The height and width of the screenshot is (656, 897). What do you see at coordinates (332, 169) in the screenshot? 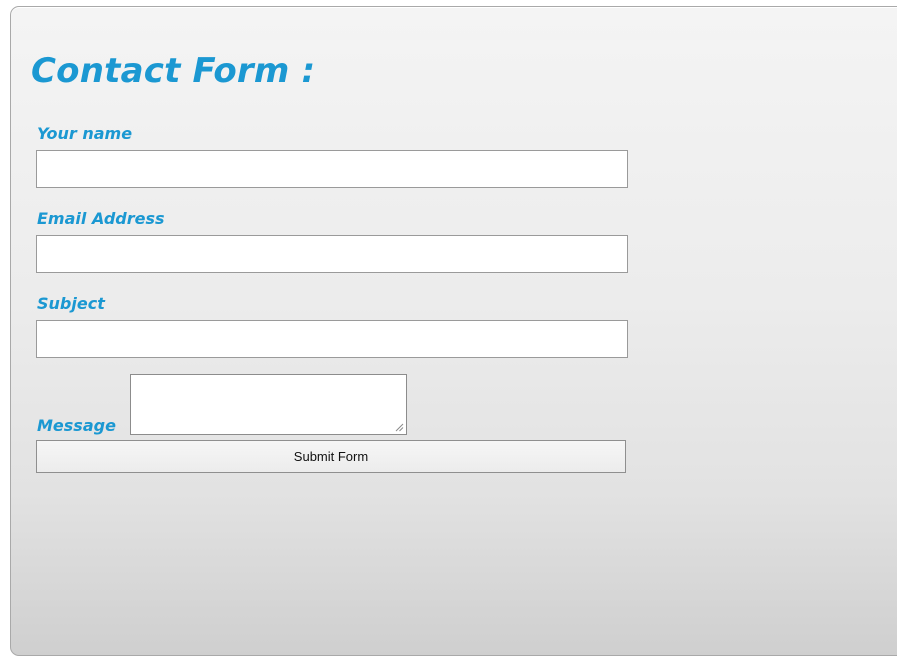
I see `name-input` at bounding box center [332, 169].